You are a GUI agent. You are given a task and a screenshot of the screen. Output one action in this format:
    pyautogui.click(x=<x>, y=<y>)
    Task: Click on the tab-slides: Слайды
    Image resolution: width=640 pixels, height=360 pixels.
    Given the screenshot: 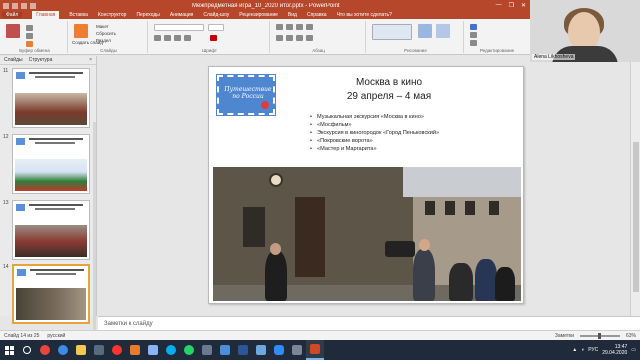 What is the action you would take?
    pyautogui.click(x=13, y=60)
    